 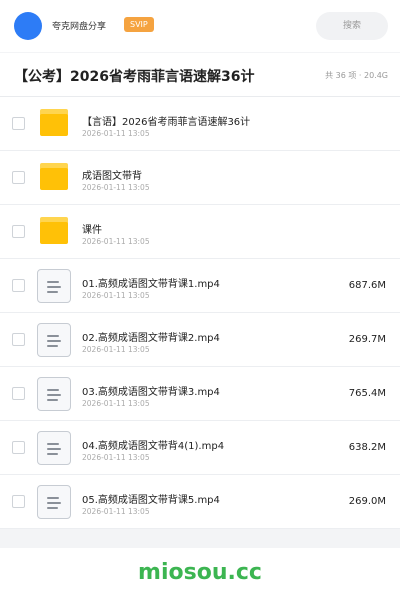 What do you see at coordinates (356, 75) in the screenshot?
I see `item-count-meta: 共 36 项 · 20.4G` at bounding box center [356, 75].